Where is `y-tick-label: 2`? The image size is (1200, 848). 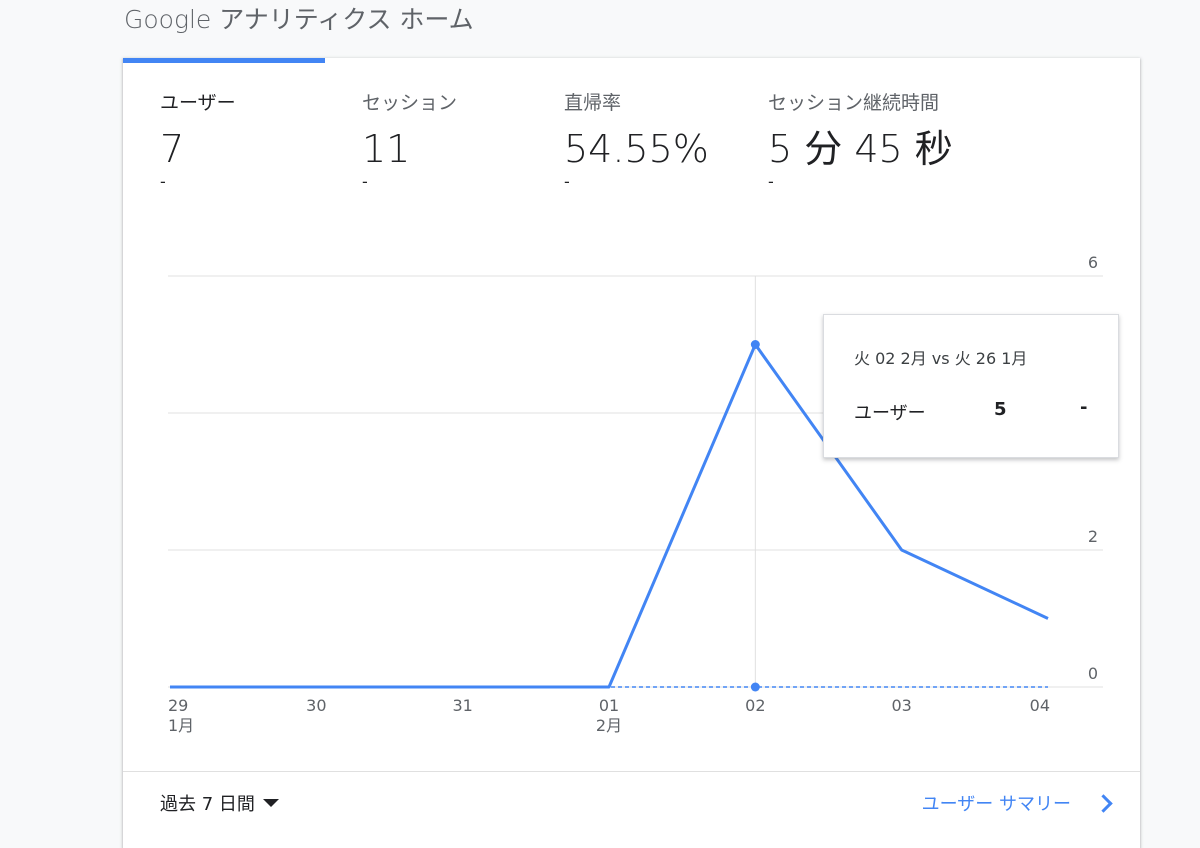
y-tick-label: 2 is located at coordinates (1093, 536).